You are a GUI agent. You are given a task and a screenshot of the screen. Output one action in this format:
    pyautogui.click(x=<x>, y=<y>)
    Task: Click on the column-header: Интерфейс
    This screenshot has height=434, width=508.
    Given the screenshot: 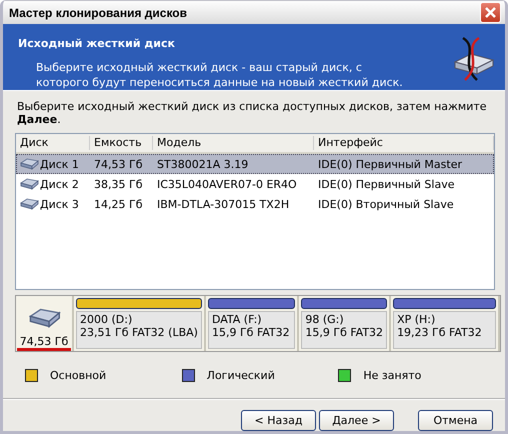 What is the action you would take?
    pyautogui.click(x=404, y=143)
    